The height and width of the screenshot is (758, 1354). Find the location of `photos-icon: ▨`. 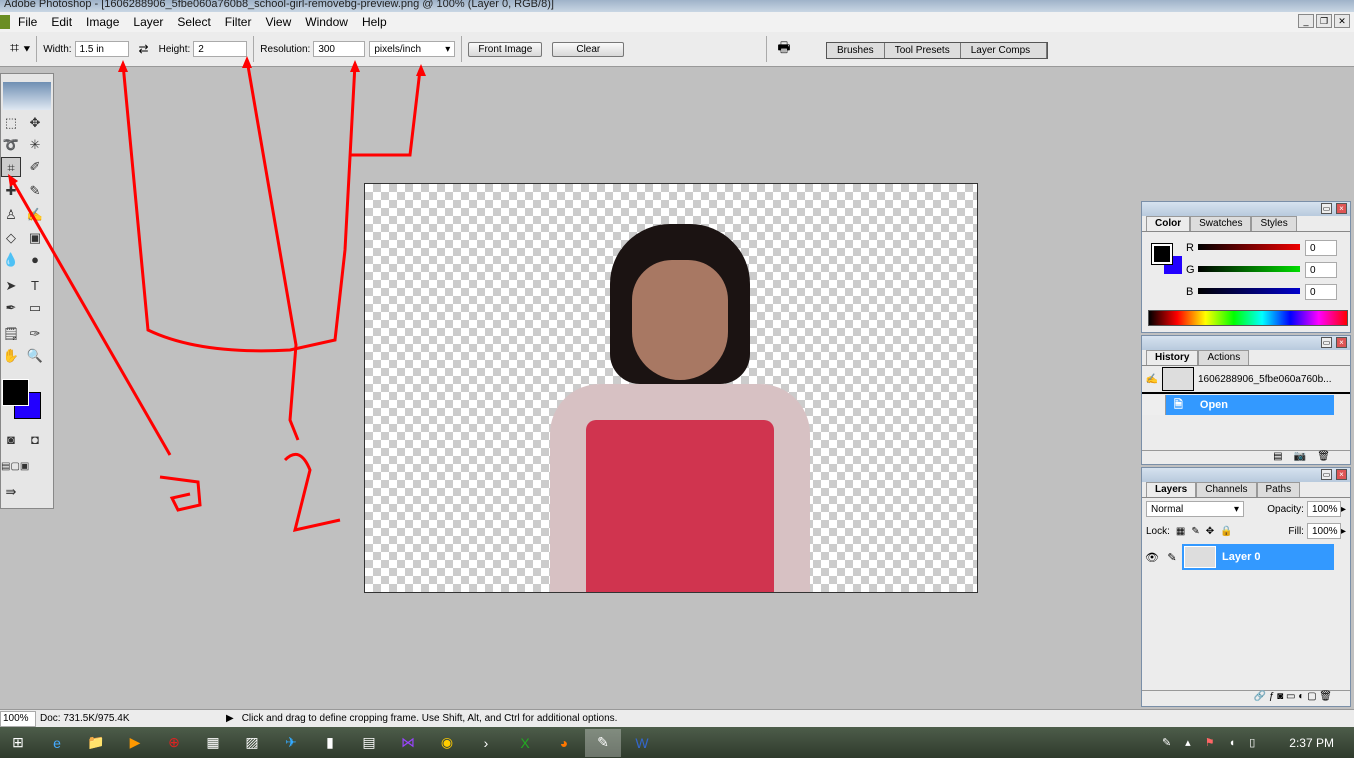

photos-icon: ▨ is located at coordinates (252, 743).